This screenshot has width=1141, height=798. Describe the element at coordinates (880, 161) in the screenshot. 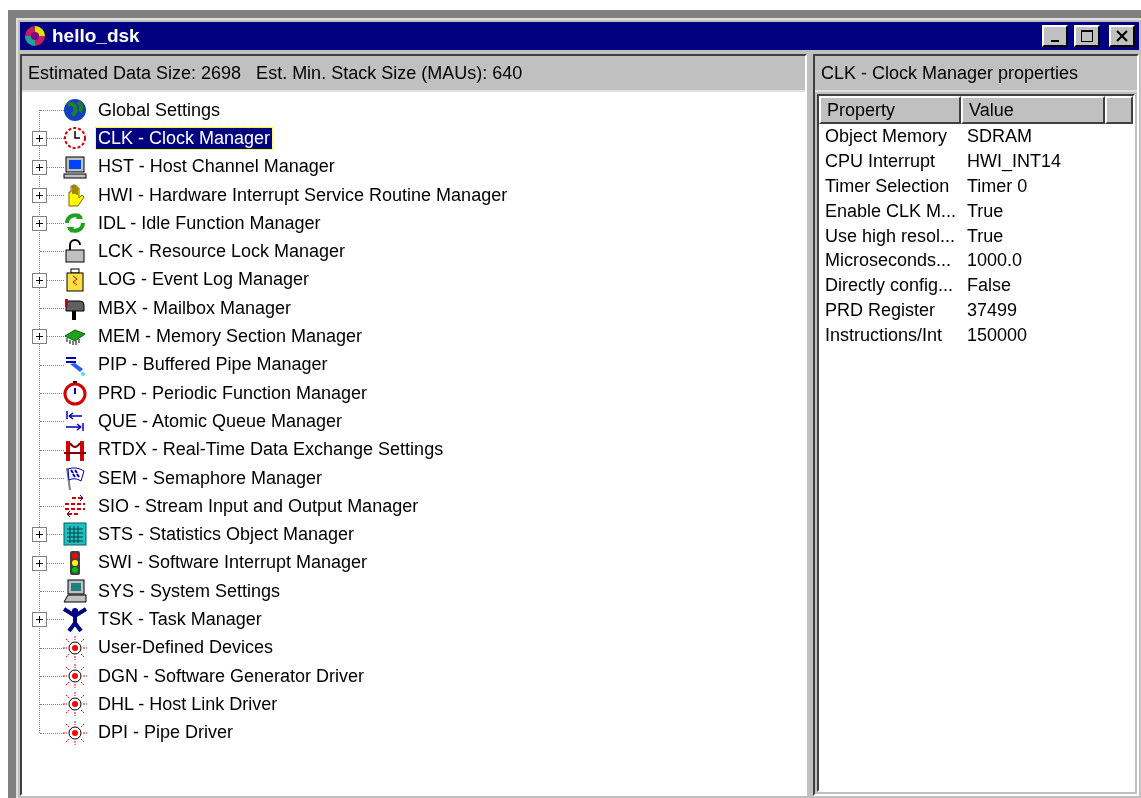

I see `property-name: CPU Interrupt` at that location.